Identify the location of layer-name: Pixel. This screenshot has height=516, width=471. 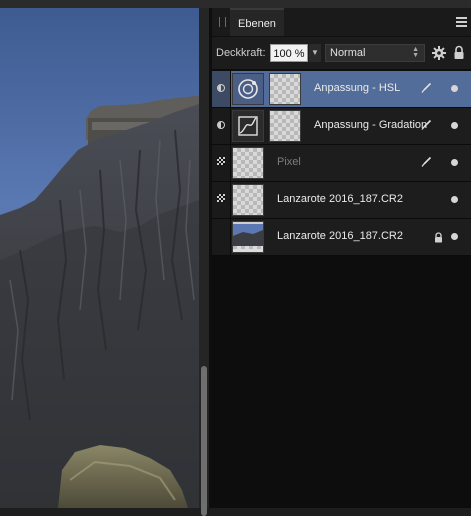
(289, 162).